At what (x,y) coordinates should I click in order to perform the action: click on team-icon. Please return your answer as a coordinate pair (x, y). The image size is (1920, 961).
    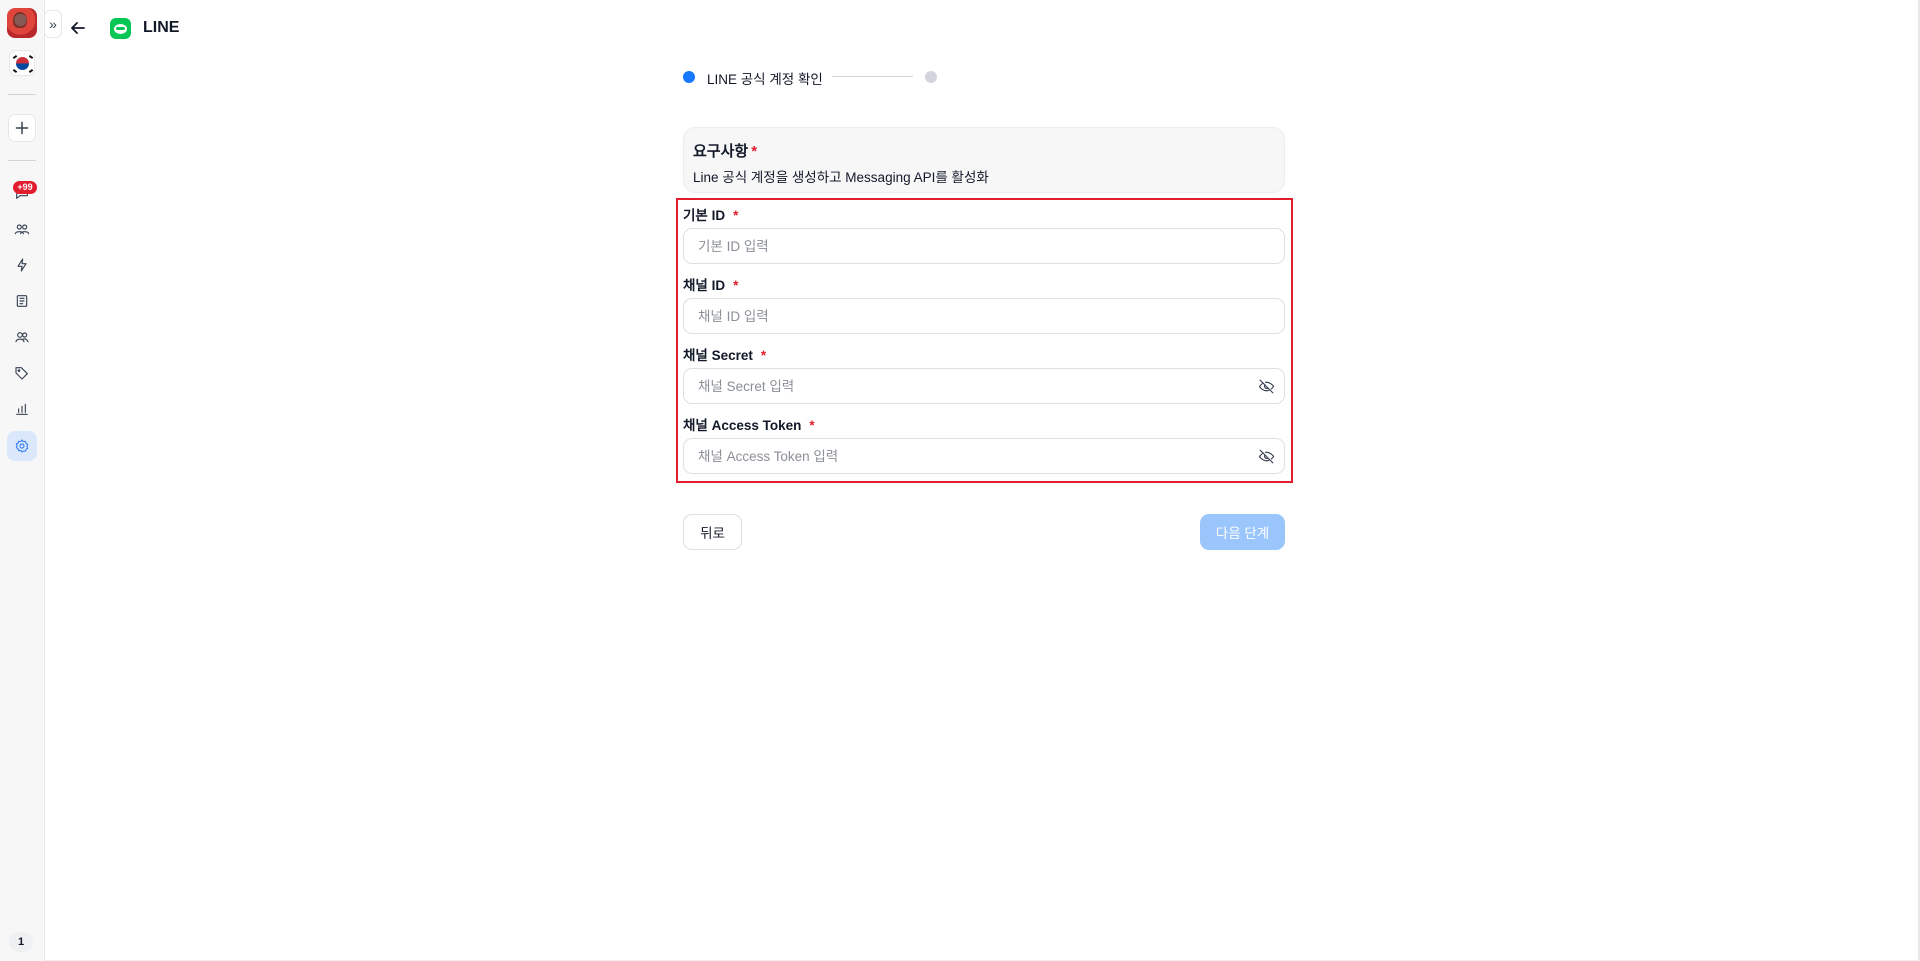
    Looking at the image, I should click on (22, 337).